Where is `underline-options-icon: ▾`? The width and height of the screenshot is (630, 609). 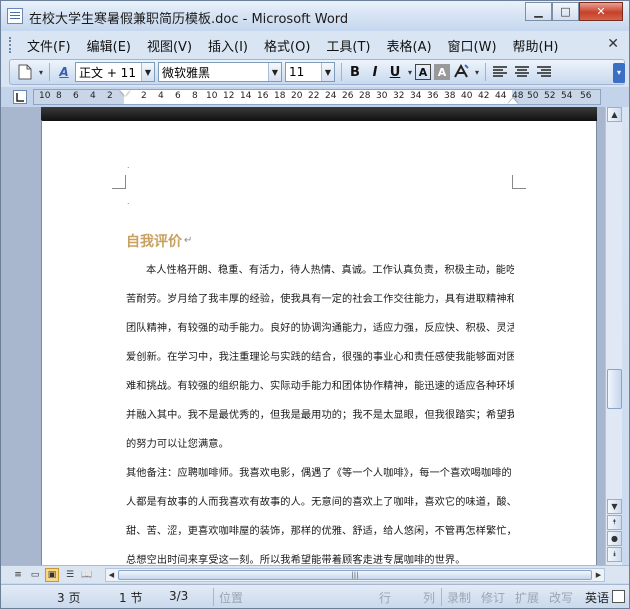
underline-options-icon: ▾ is located at coordinates (410, 72).